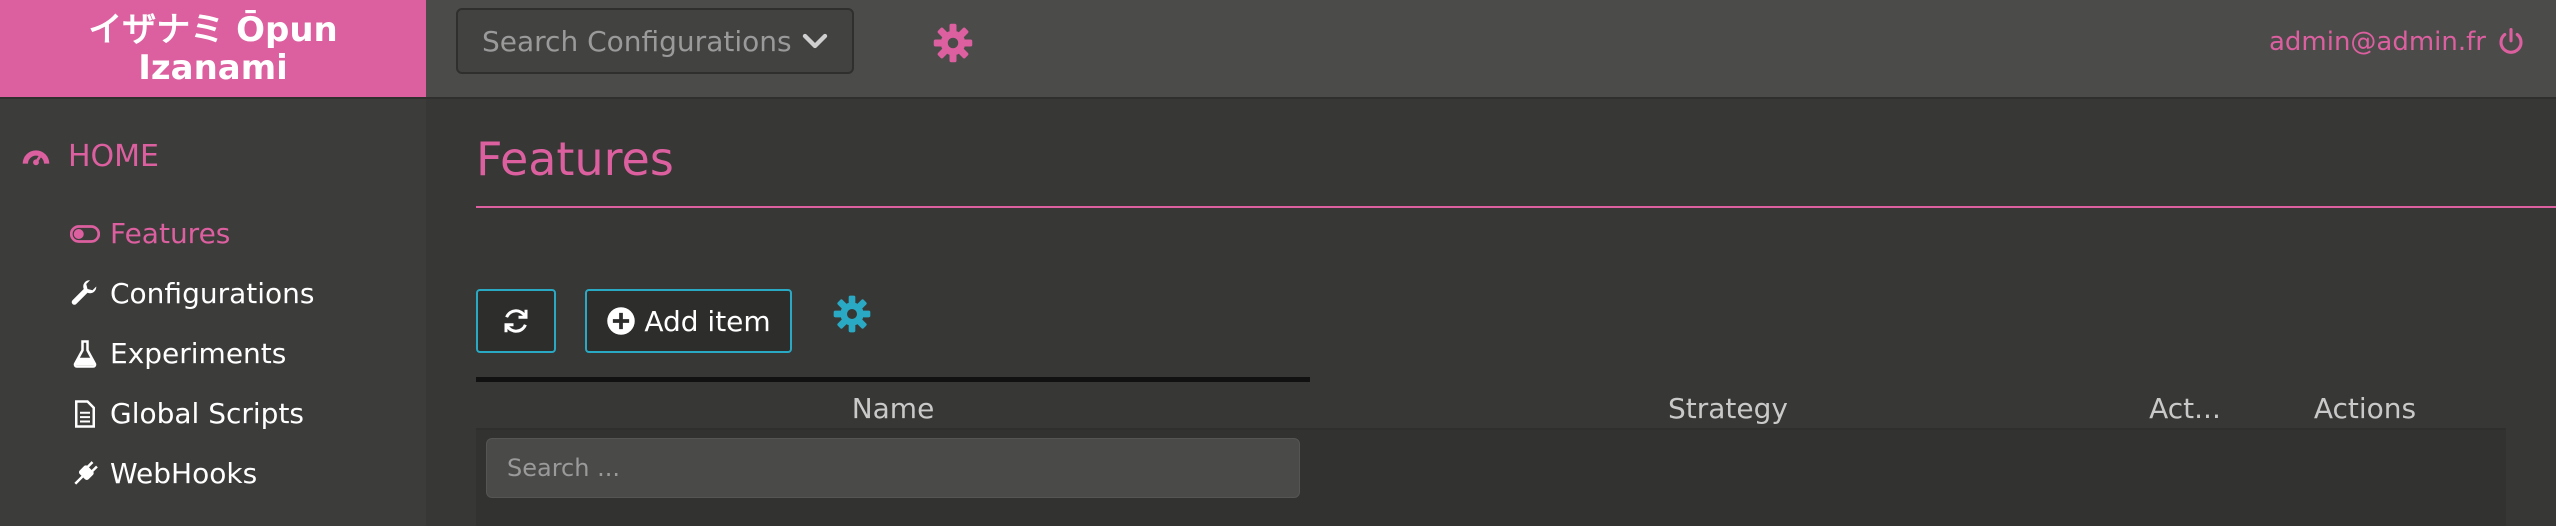 This screenshot has height=526, width=2556. I want to click on user-menu: admin@admin.fr, so click(2397, 42).